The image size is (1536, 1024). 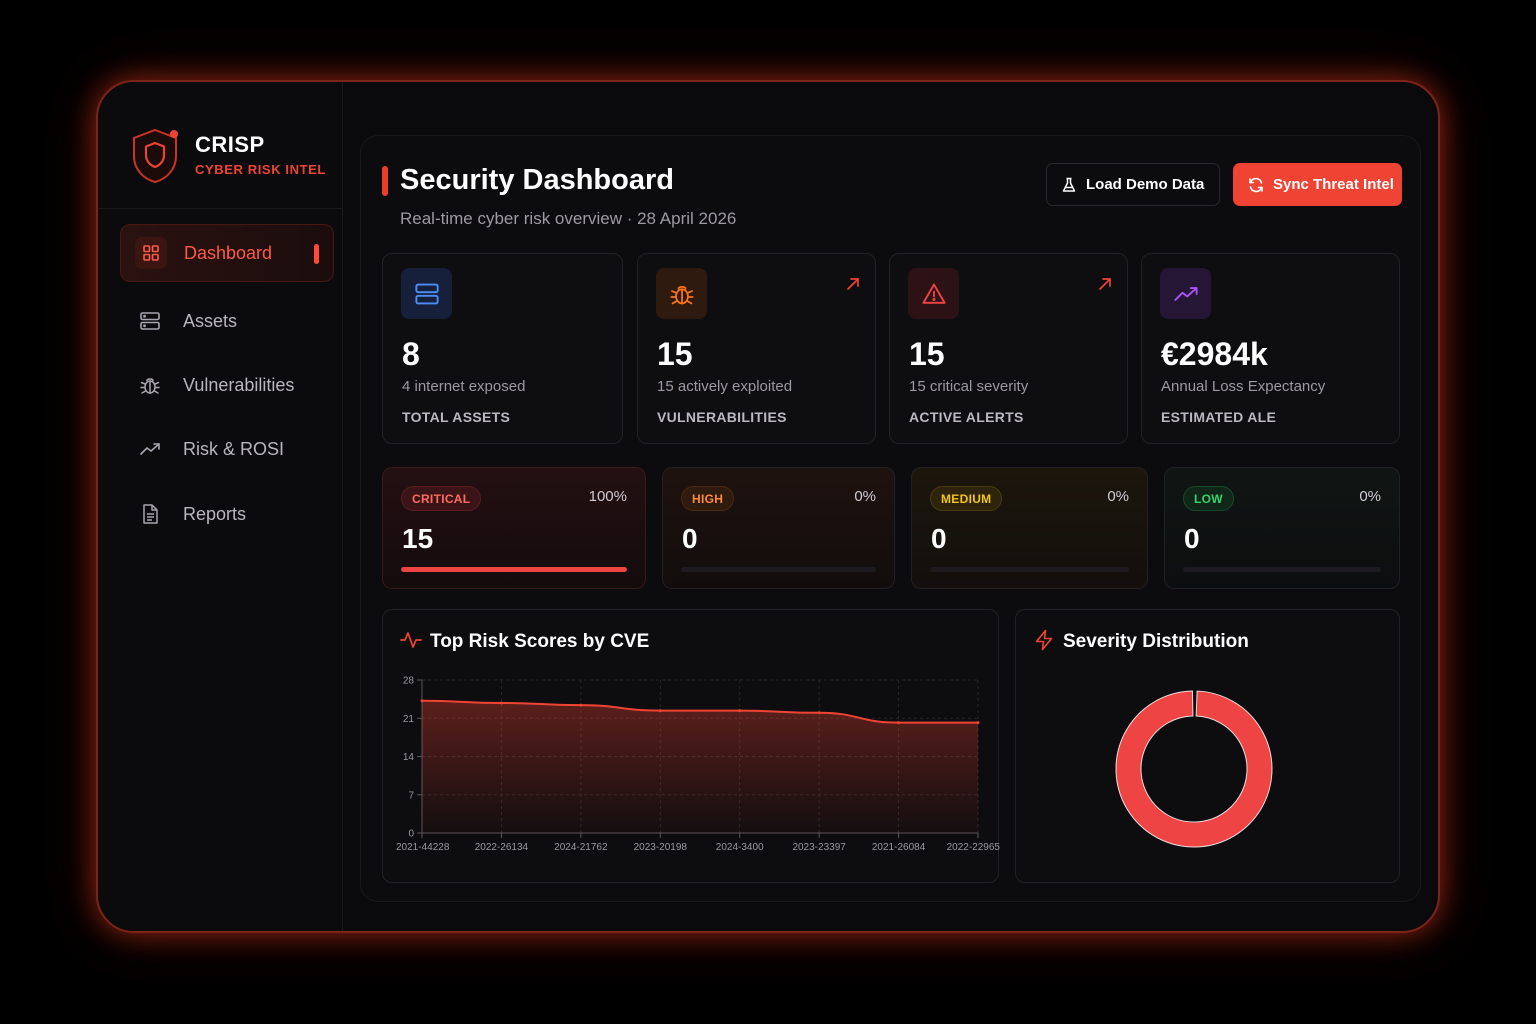 I want to click on grid-icon, so click(x=151, y=253).